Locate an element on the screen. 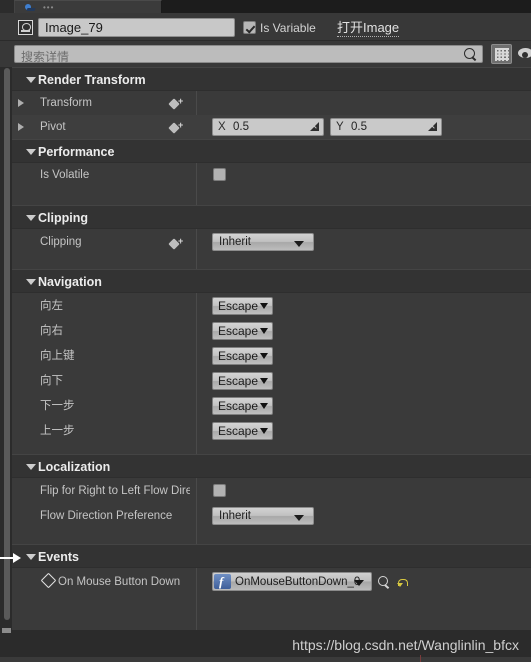  function-icon: f is located at coordinates (222, 581).